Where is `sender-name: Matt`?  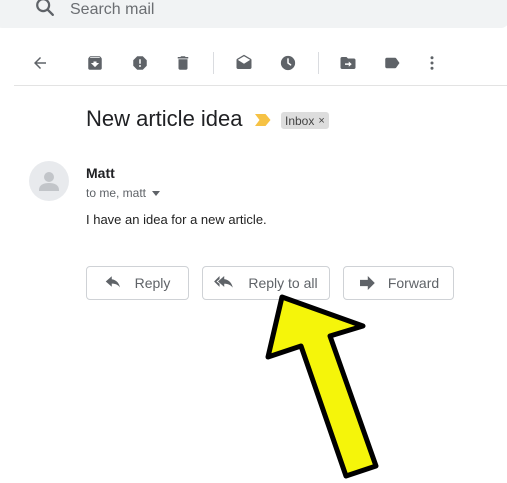
sender-name: Matt is located at coordinates (100, 173).